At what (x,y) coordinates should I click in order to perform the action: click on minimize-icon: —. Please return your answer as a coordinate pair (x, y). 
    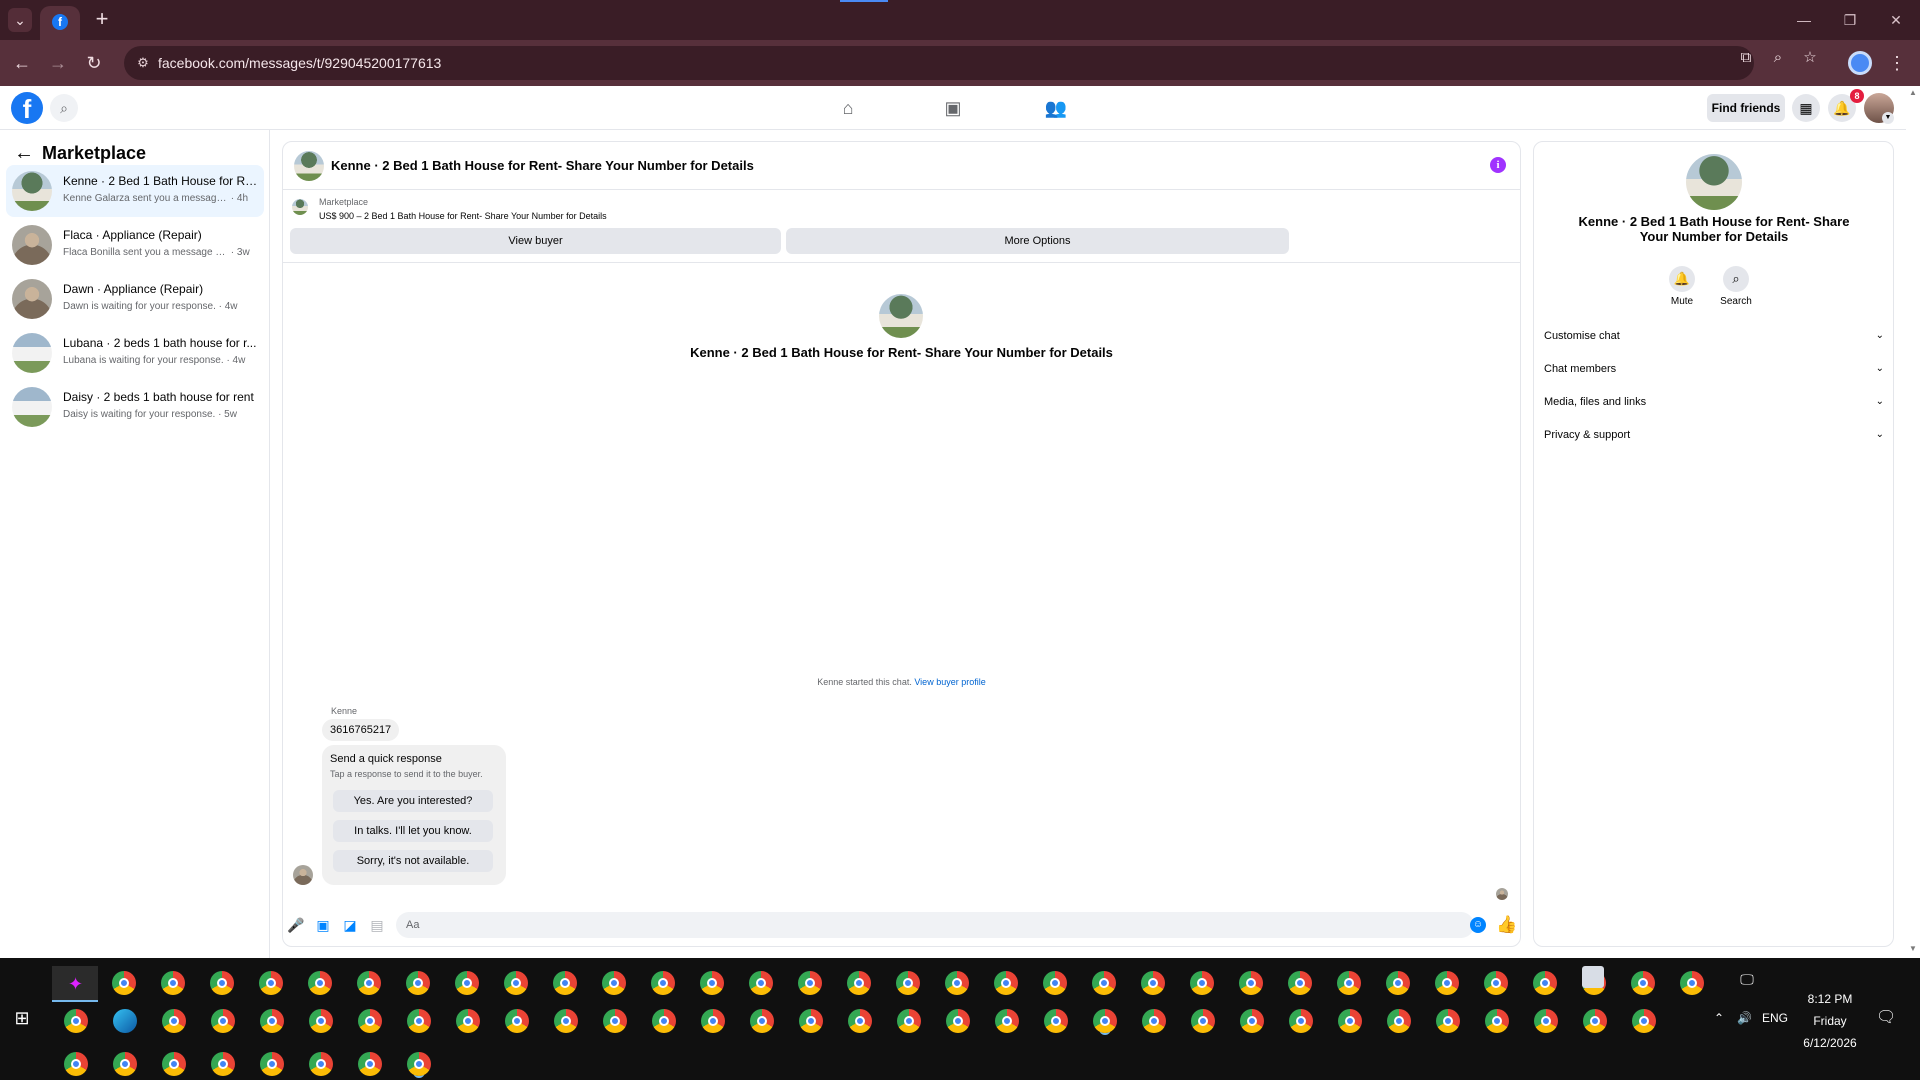
    Looking at the image, I should click on (1804, 20).